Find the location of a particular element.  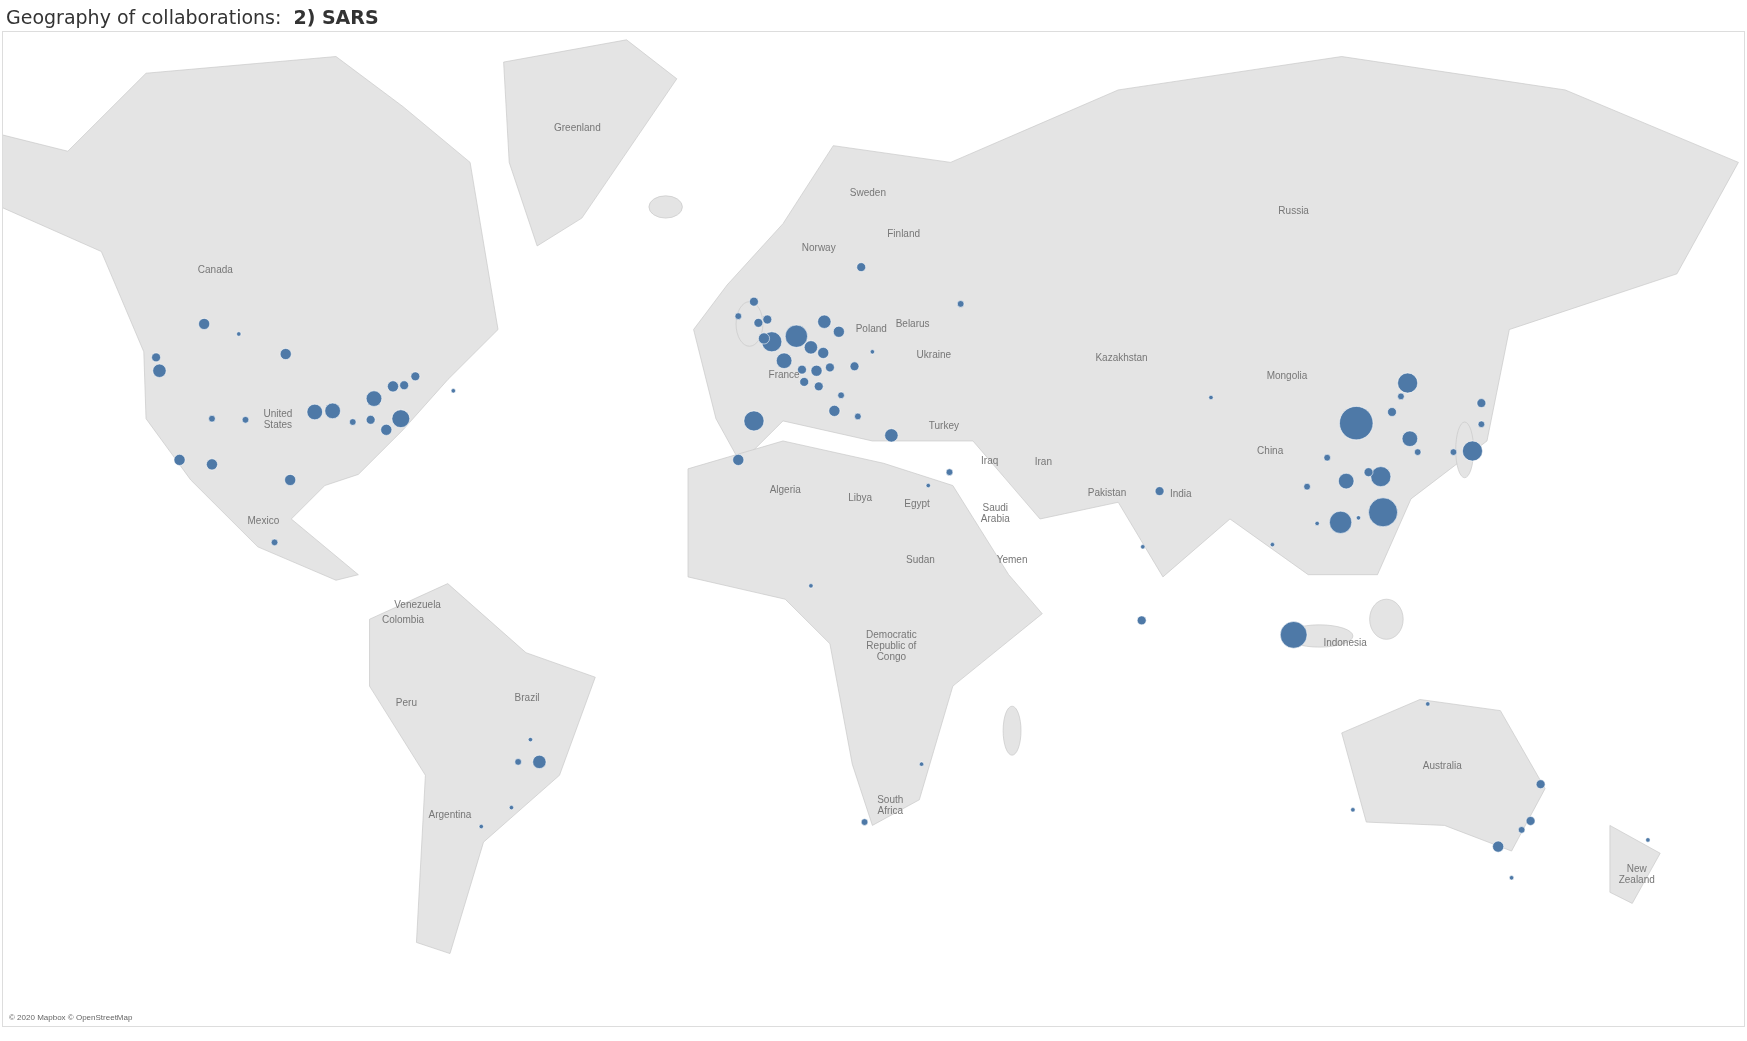

country-label: Saudi Arabia is located at coordinates (995, 513).